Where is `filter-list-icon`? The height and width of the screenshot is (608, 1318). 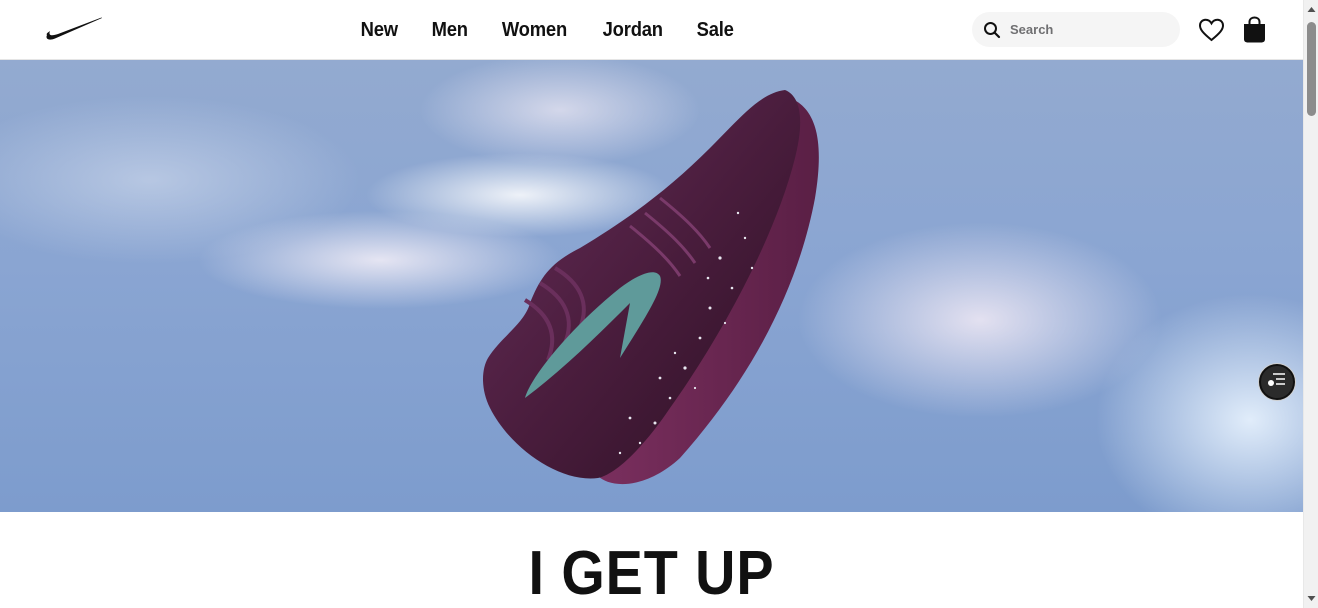 filter-list-icon is located at coordinates (1277, 382).